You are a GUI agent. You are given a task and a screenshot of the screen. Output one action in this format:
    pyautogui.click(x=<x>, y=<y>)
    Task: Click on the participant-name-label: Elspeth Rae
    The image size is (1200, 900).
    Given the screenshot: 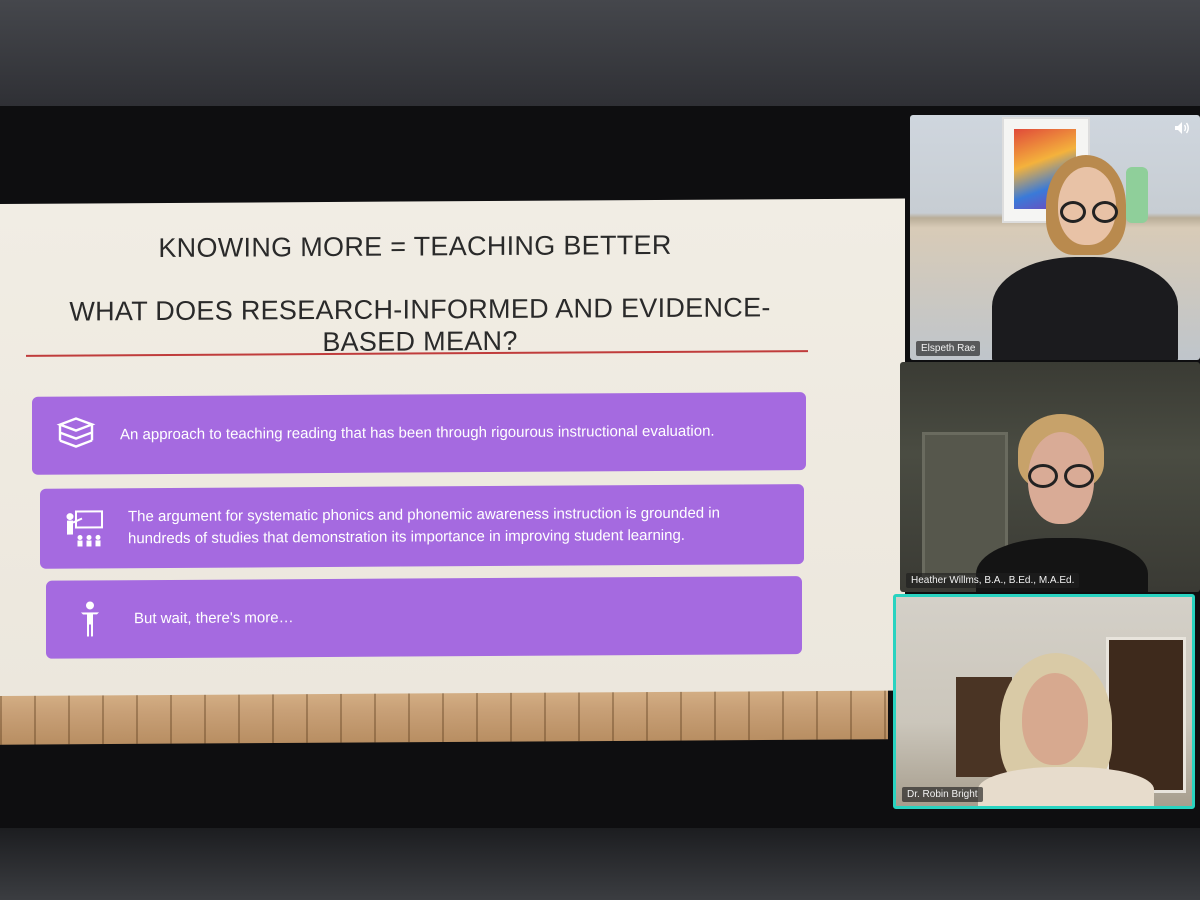 What is the action you would take?
    pyautogui.click(x=948, y=348)
    